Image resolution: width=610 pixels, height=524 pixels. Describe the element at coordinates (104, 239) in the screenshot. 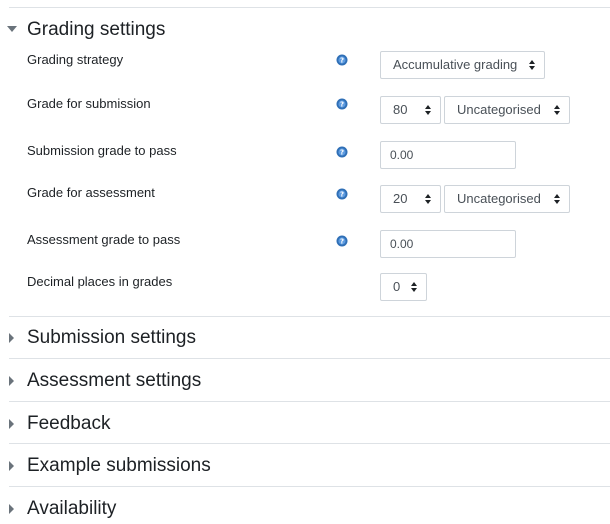

I see `label-assessment-grade-to-pass: Assessment grade to pass` at that location.